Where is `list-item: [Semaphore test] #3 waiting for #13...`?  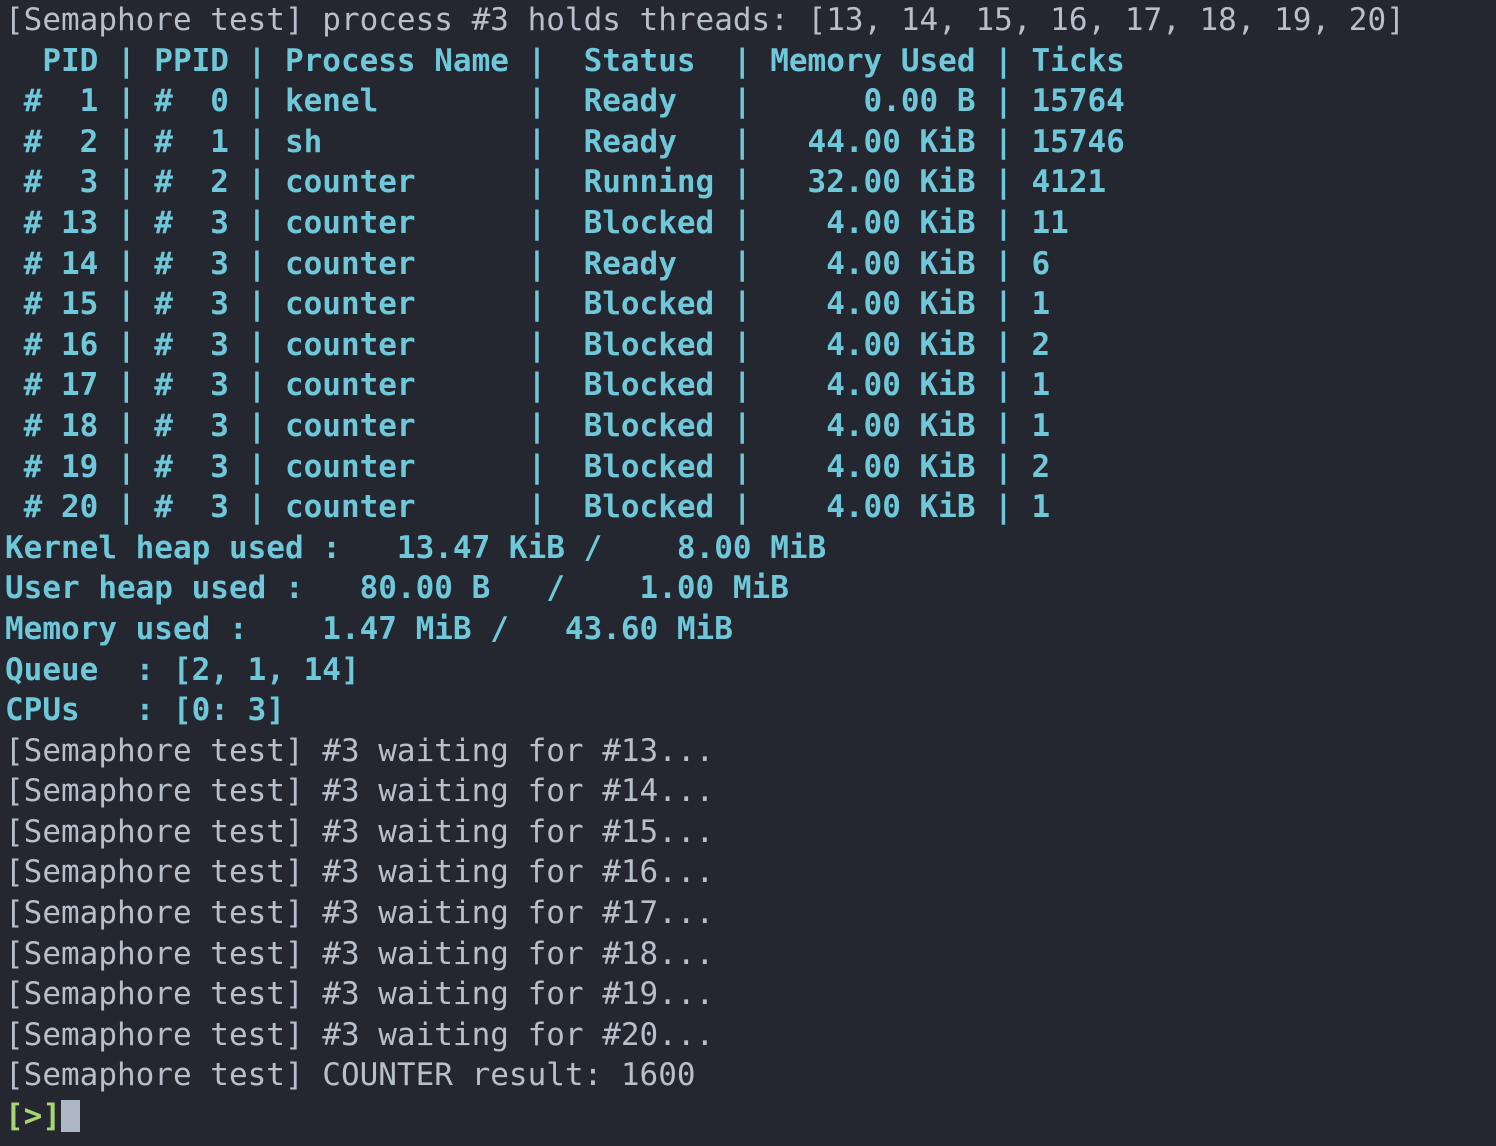 list-item: [Semaphore test] #3 waiting for #13... is located at coordinates (360, 750).